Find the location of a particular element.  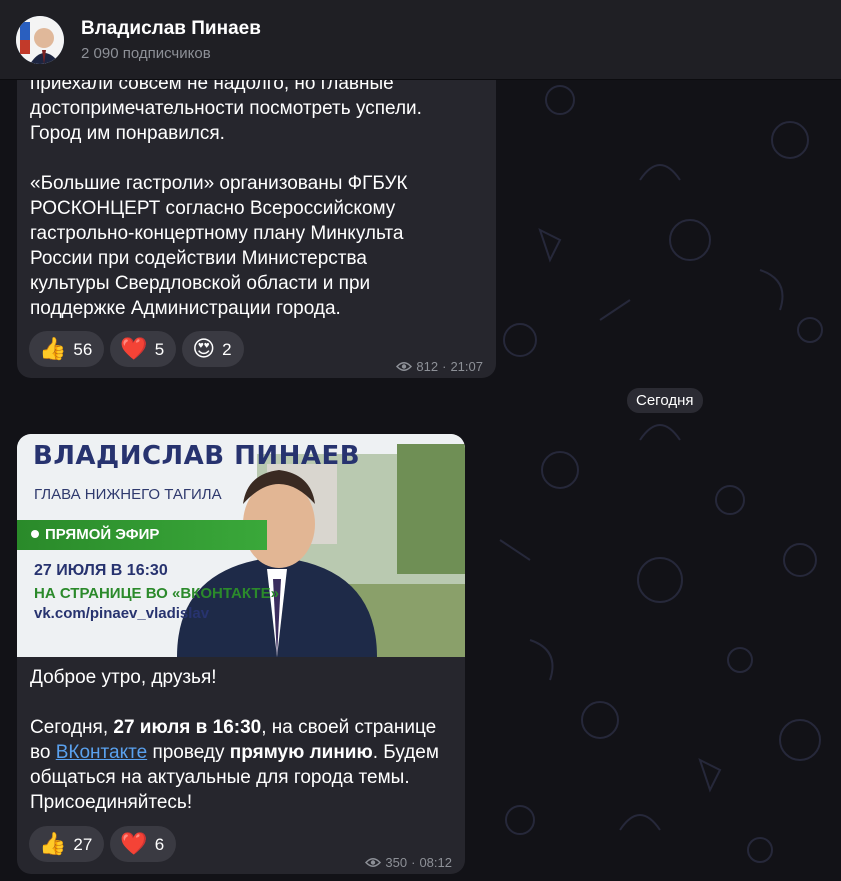

subscriber-count: 2 090 подписчиков is located at coordinates (146, 53).